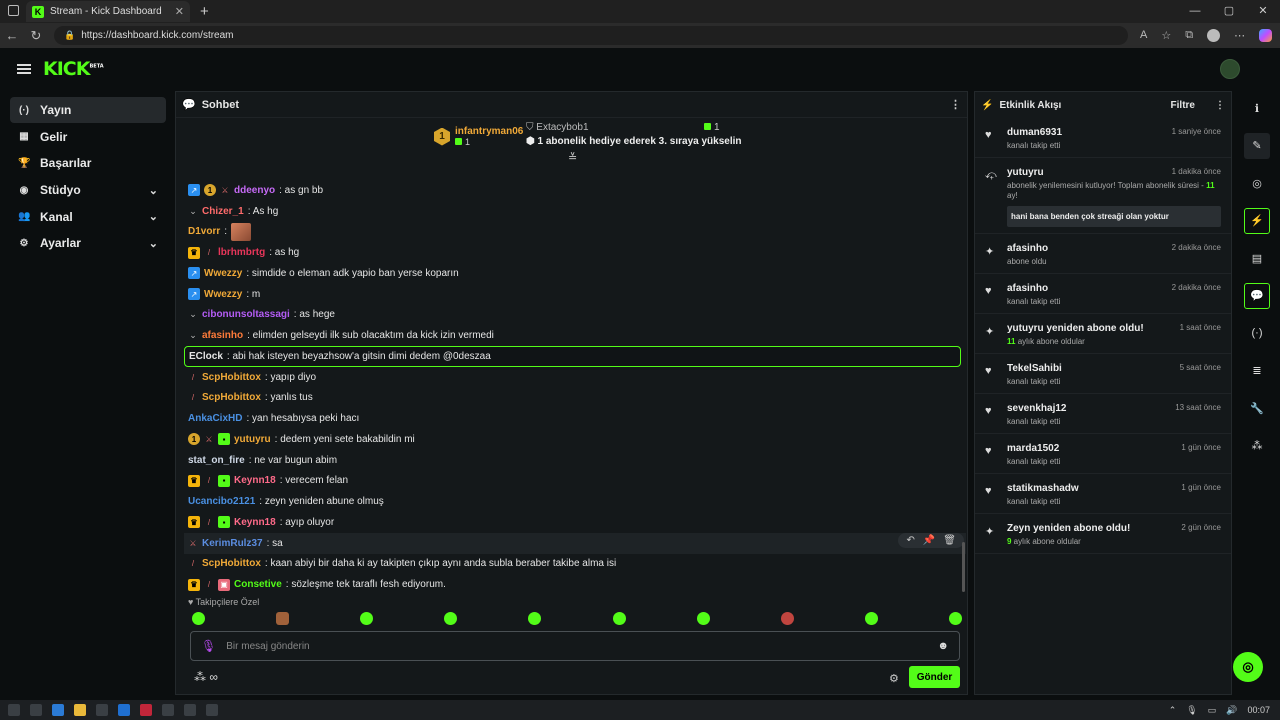  I want to click on layers-icon: ≣, so click(1257, 371).